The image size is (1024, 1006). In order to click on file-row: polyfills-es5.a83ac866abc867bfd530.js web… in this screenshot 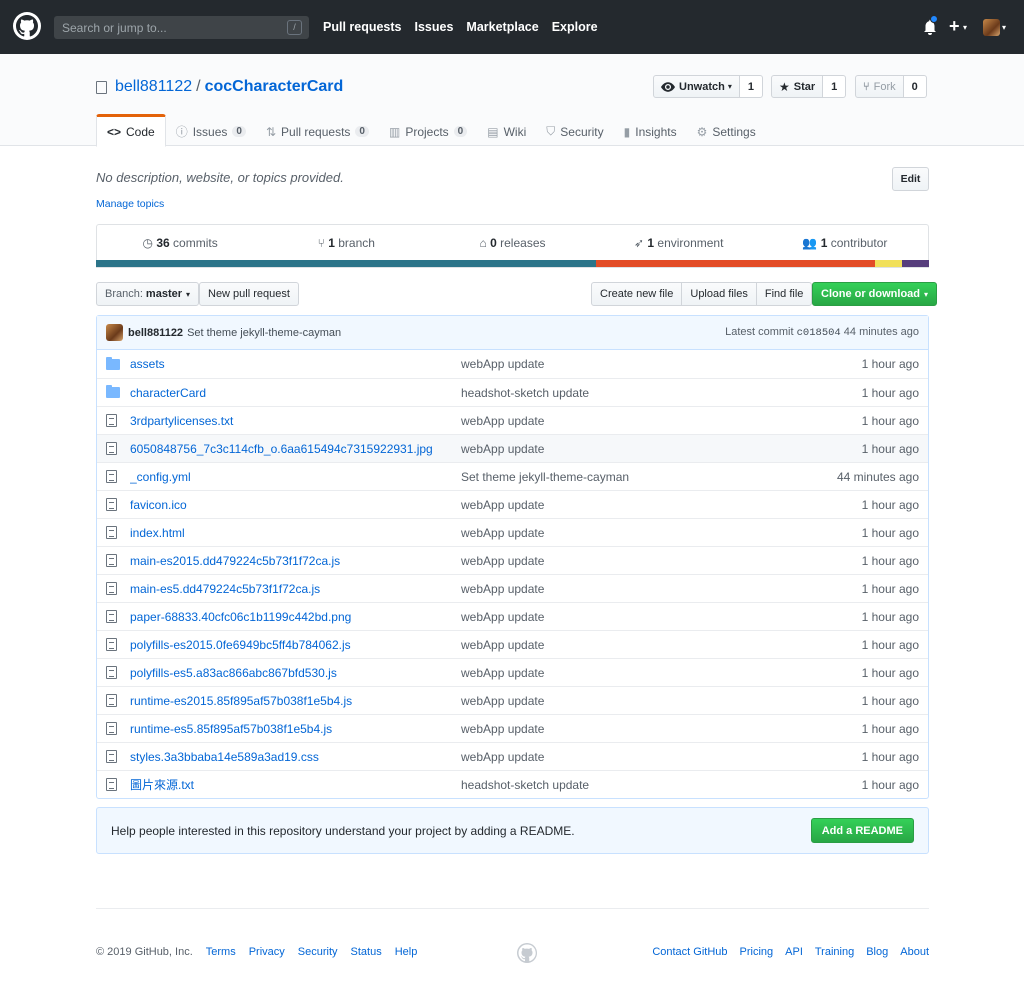, I will do `click(512, 672)`.